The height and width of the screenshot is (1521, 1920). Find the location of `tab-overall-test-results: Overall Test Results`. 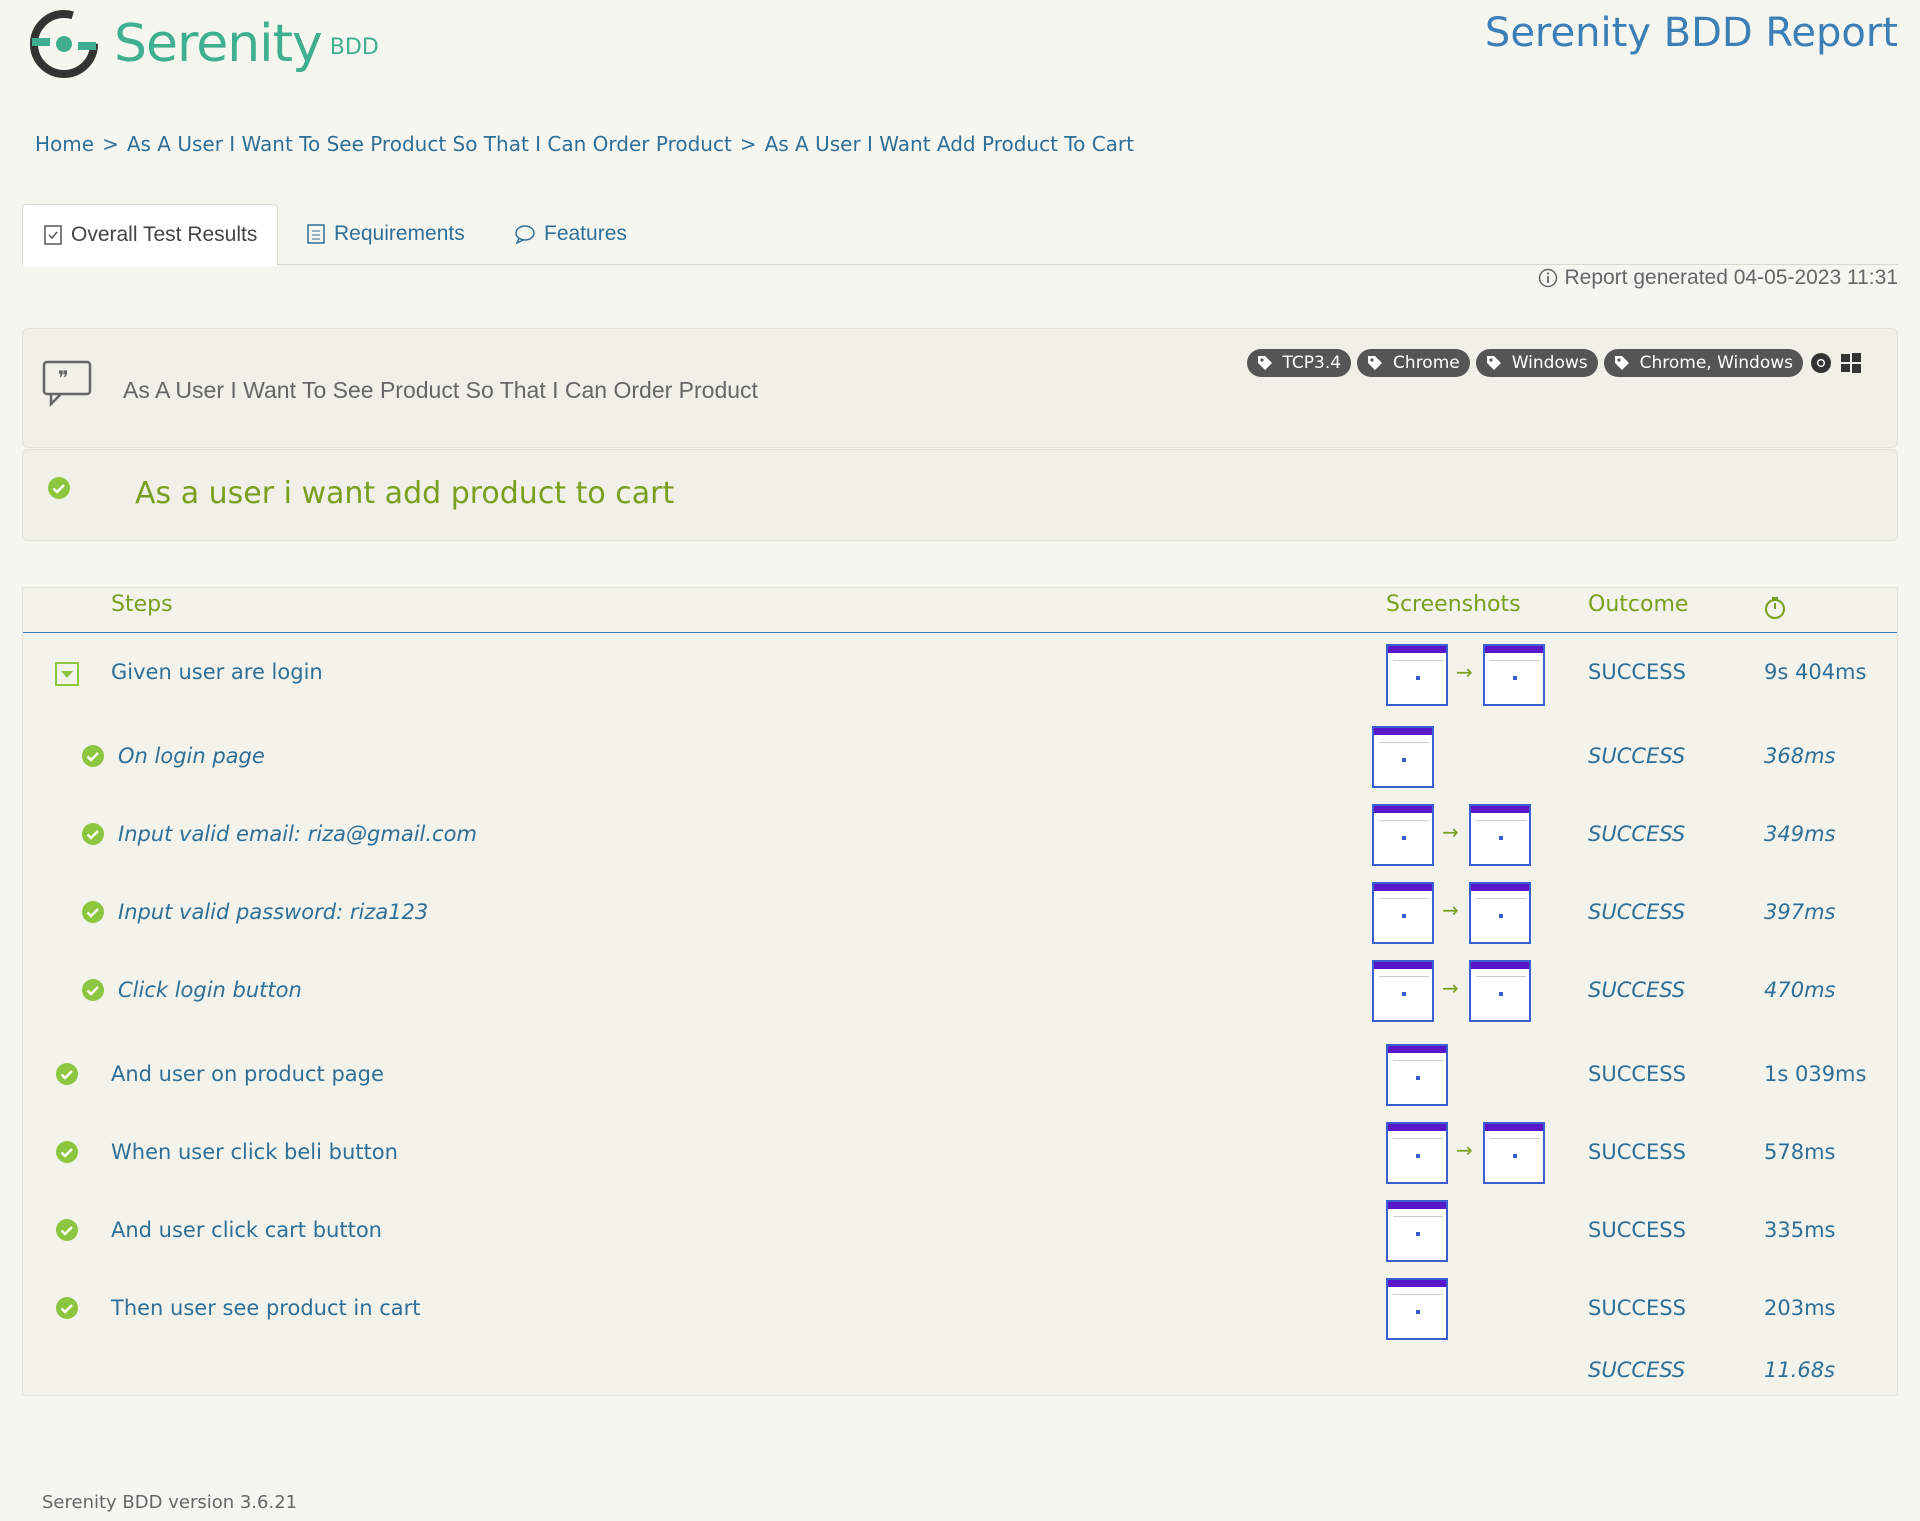

tab-overall-test-results: Overall Test Results is located at coordinates (150, 235).